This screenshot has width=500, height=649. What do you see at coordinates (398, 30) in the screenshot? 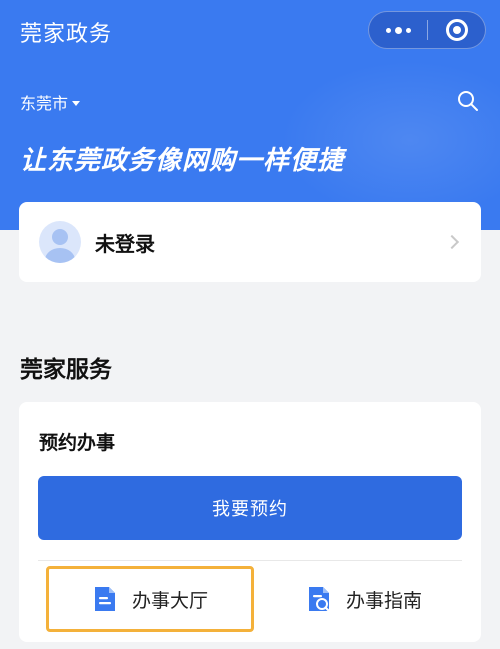
I see `more-button` at bounding box center [398, 30].